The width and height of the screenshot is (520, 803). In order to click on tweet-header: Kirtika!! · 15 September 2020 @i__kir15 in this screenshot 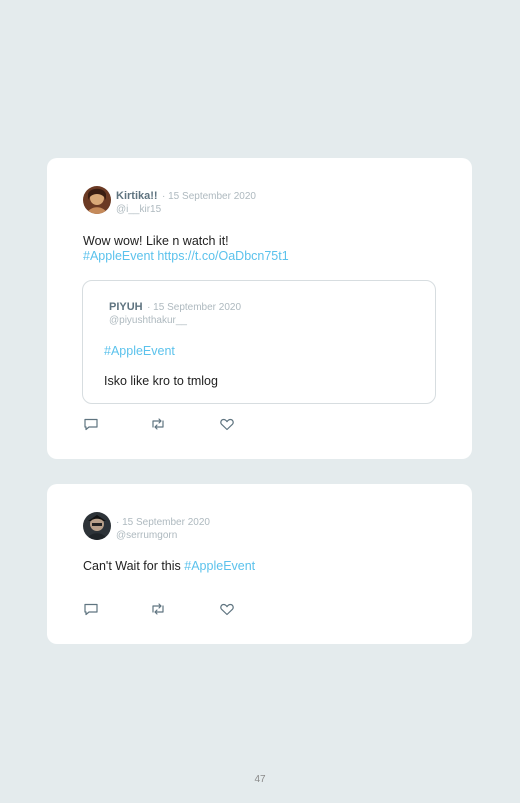, I will do `click(186, 202)`.